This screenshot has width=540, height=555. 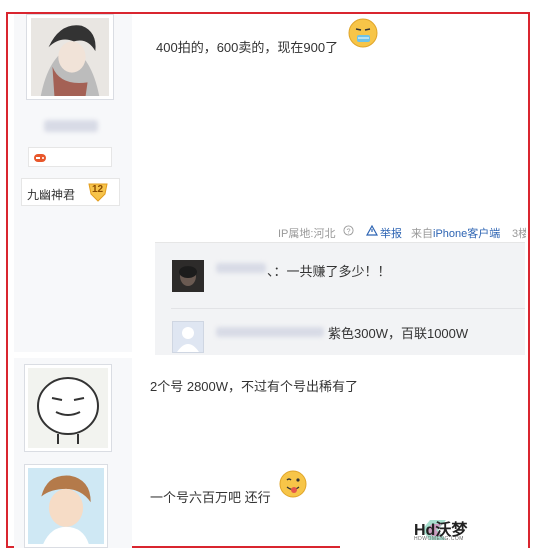 I want to click on post-1-username-label: 九幽神君, so click(x=51, y=195).